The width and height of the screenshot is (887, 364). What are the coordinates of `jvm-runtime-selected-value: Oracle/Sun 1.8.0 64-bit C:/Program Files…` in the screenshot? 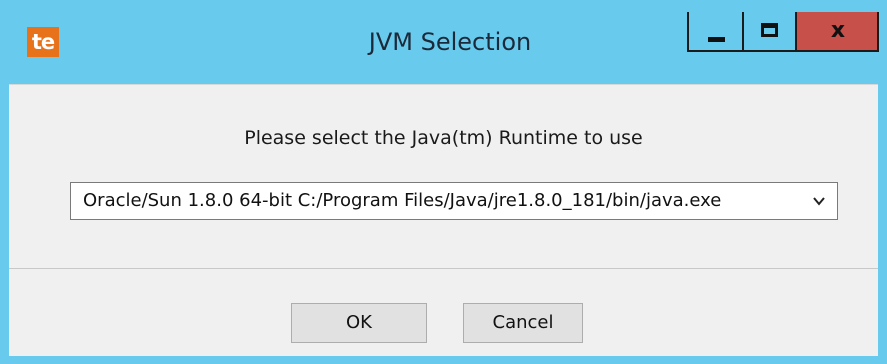 It's located at (402, 200).